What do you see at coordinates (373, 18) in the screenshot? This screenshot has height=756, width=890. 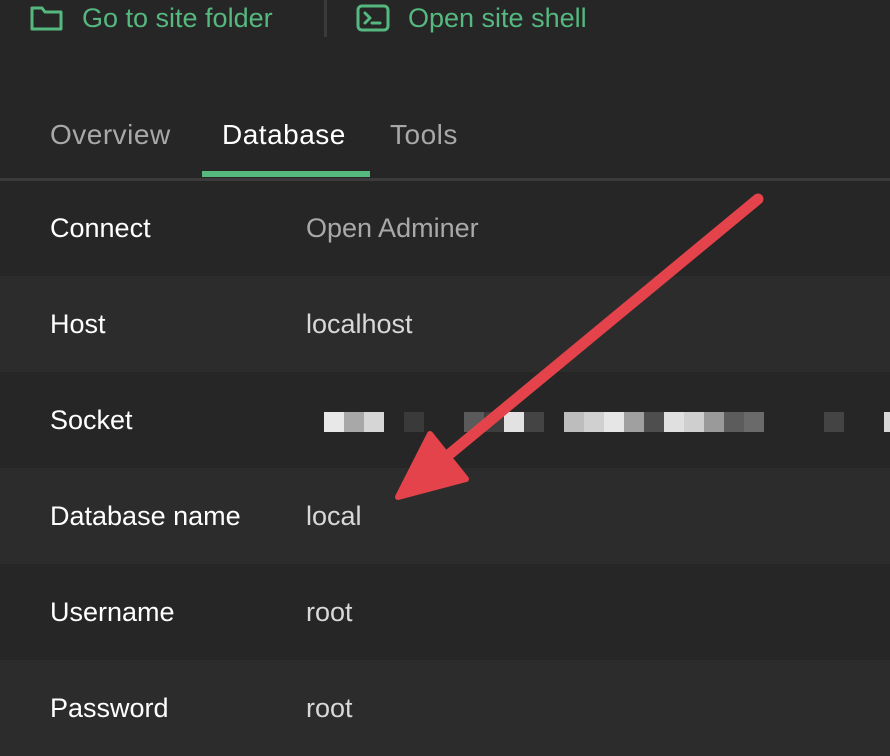 I see `terminal-icon` at bounding box center [373, 18].